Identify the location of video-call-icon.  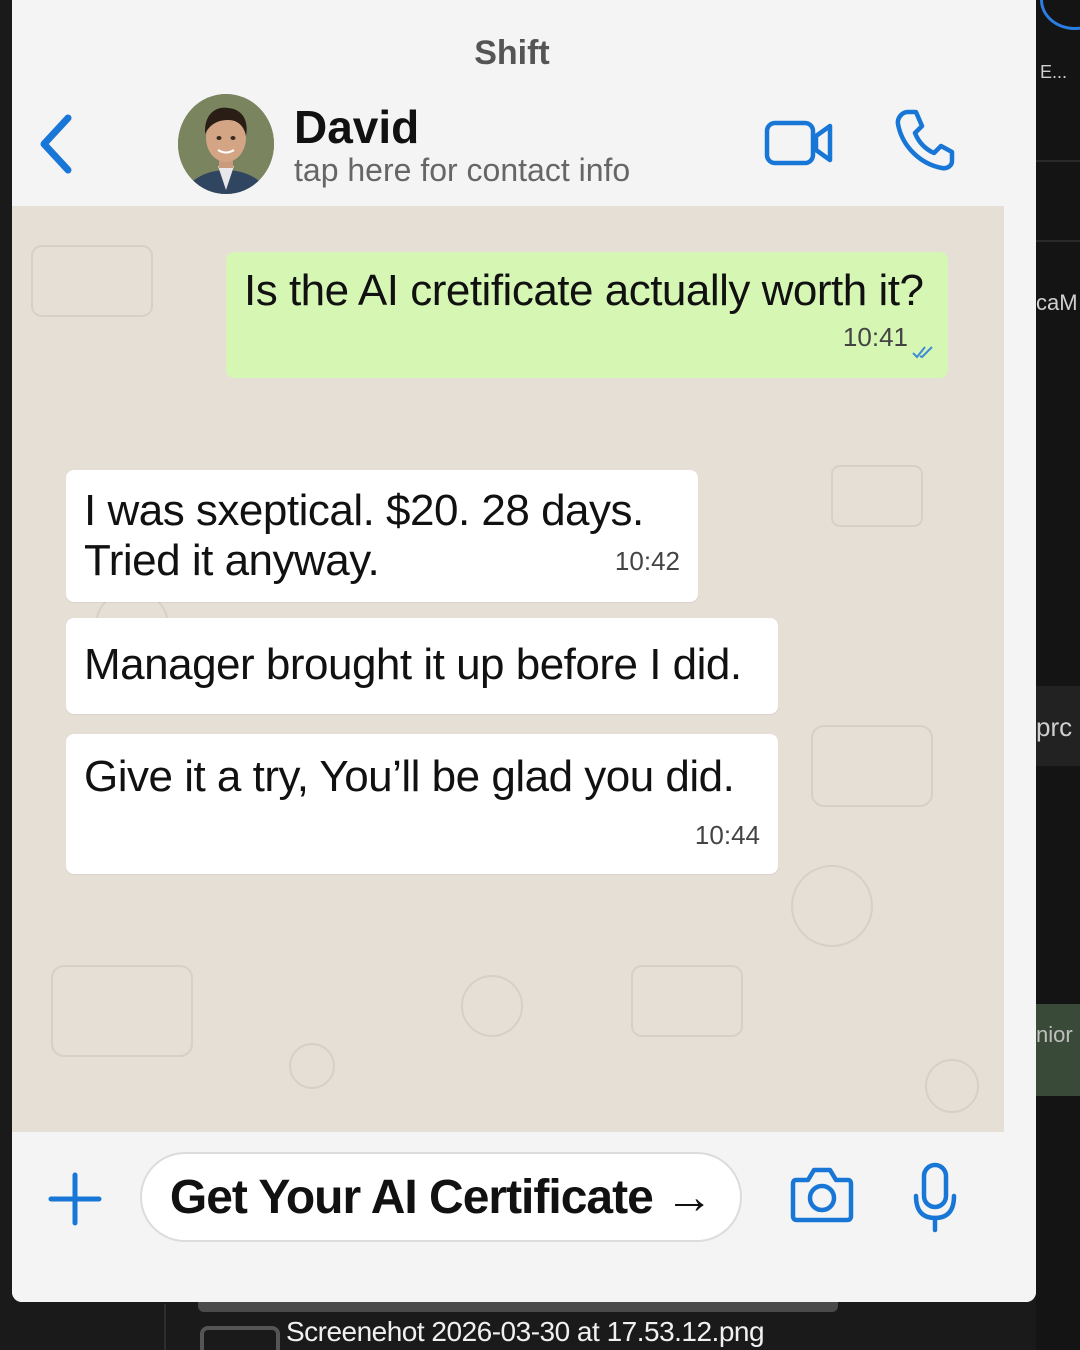
(799, 143).